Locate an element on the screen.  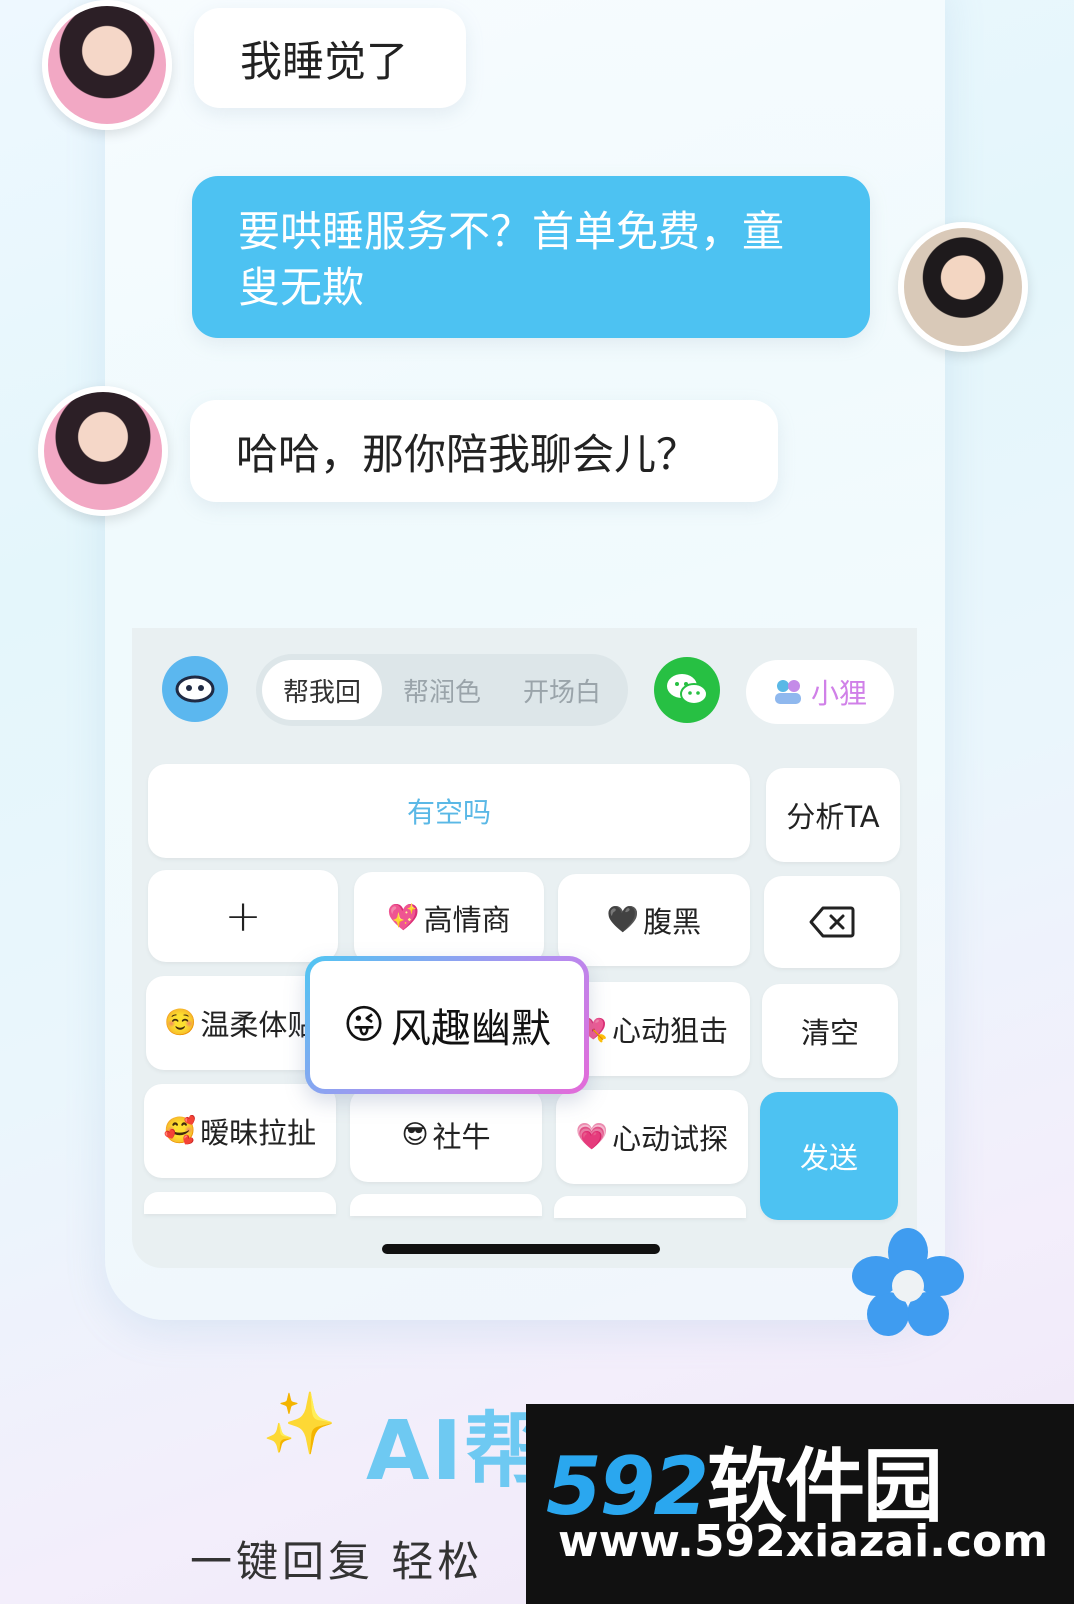
backspace-button is located at coordinates (832, 922).